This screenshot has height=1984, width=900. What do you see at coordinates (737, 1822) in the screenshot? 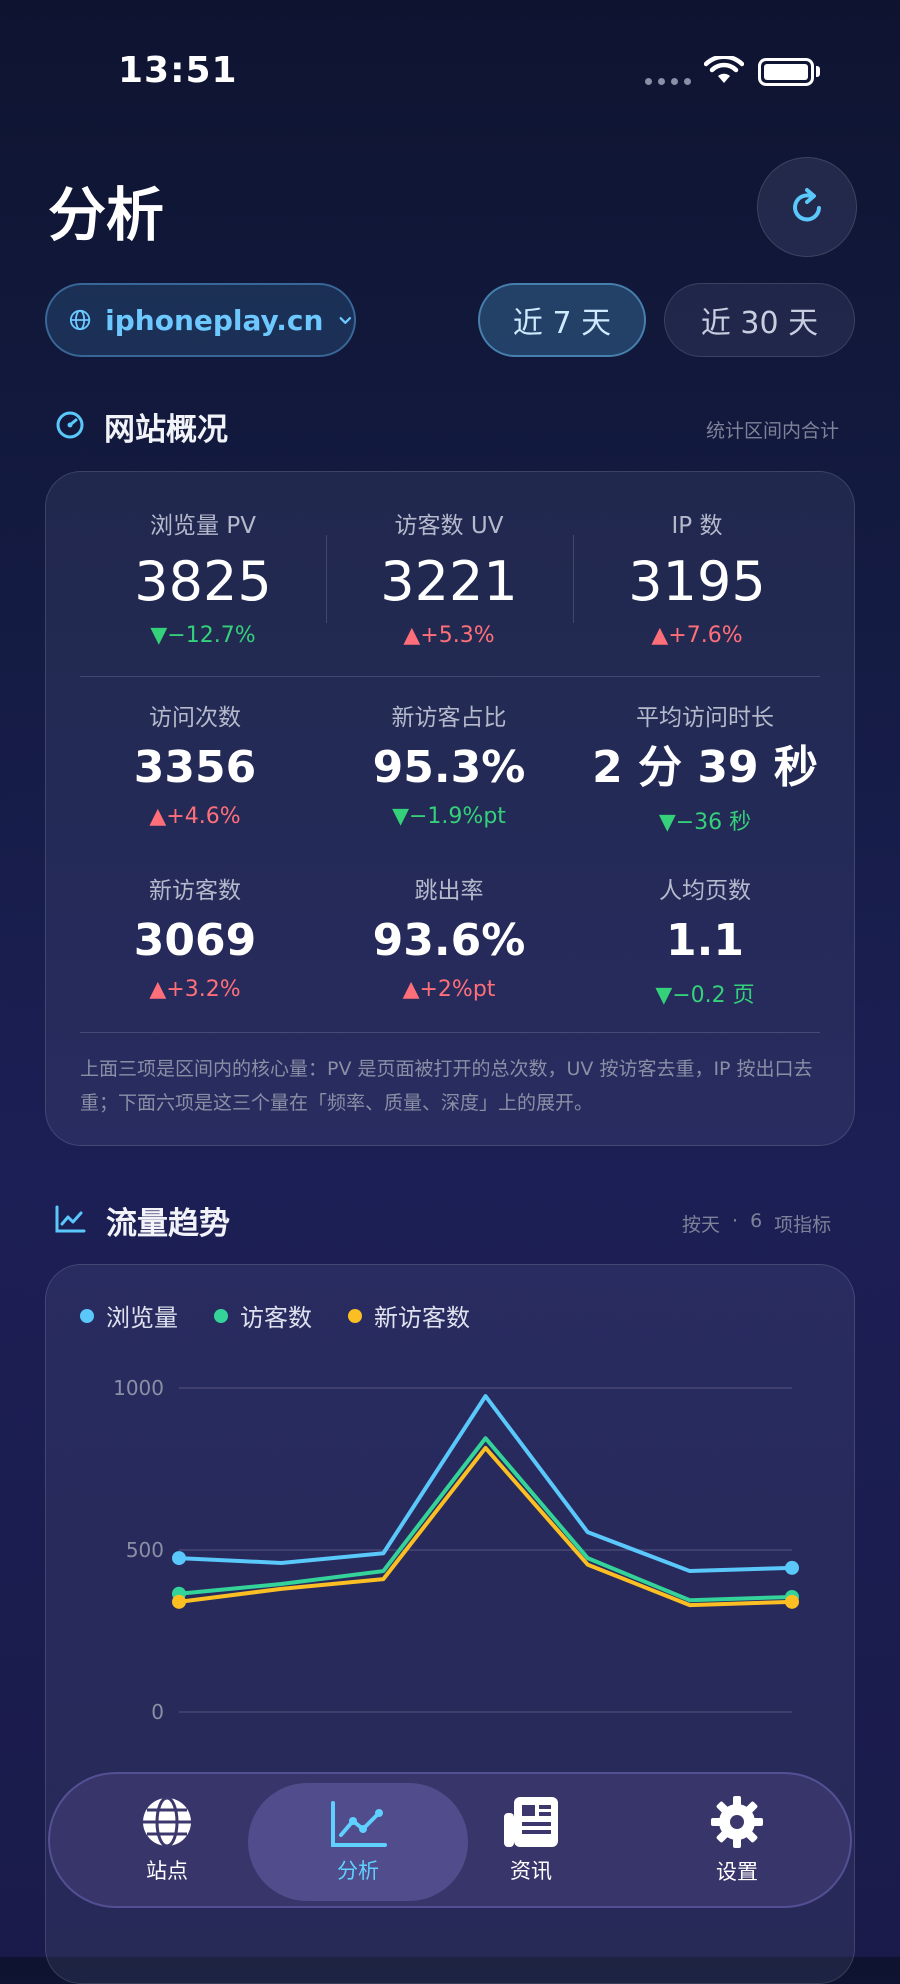
I see `gear-icon` at bounding box center [737, 1822].